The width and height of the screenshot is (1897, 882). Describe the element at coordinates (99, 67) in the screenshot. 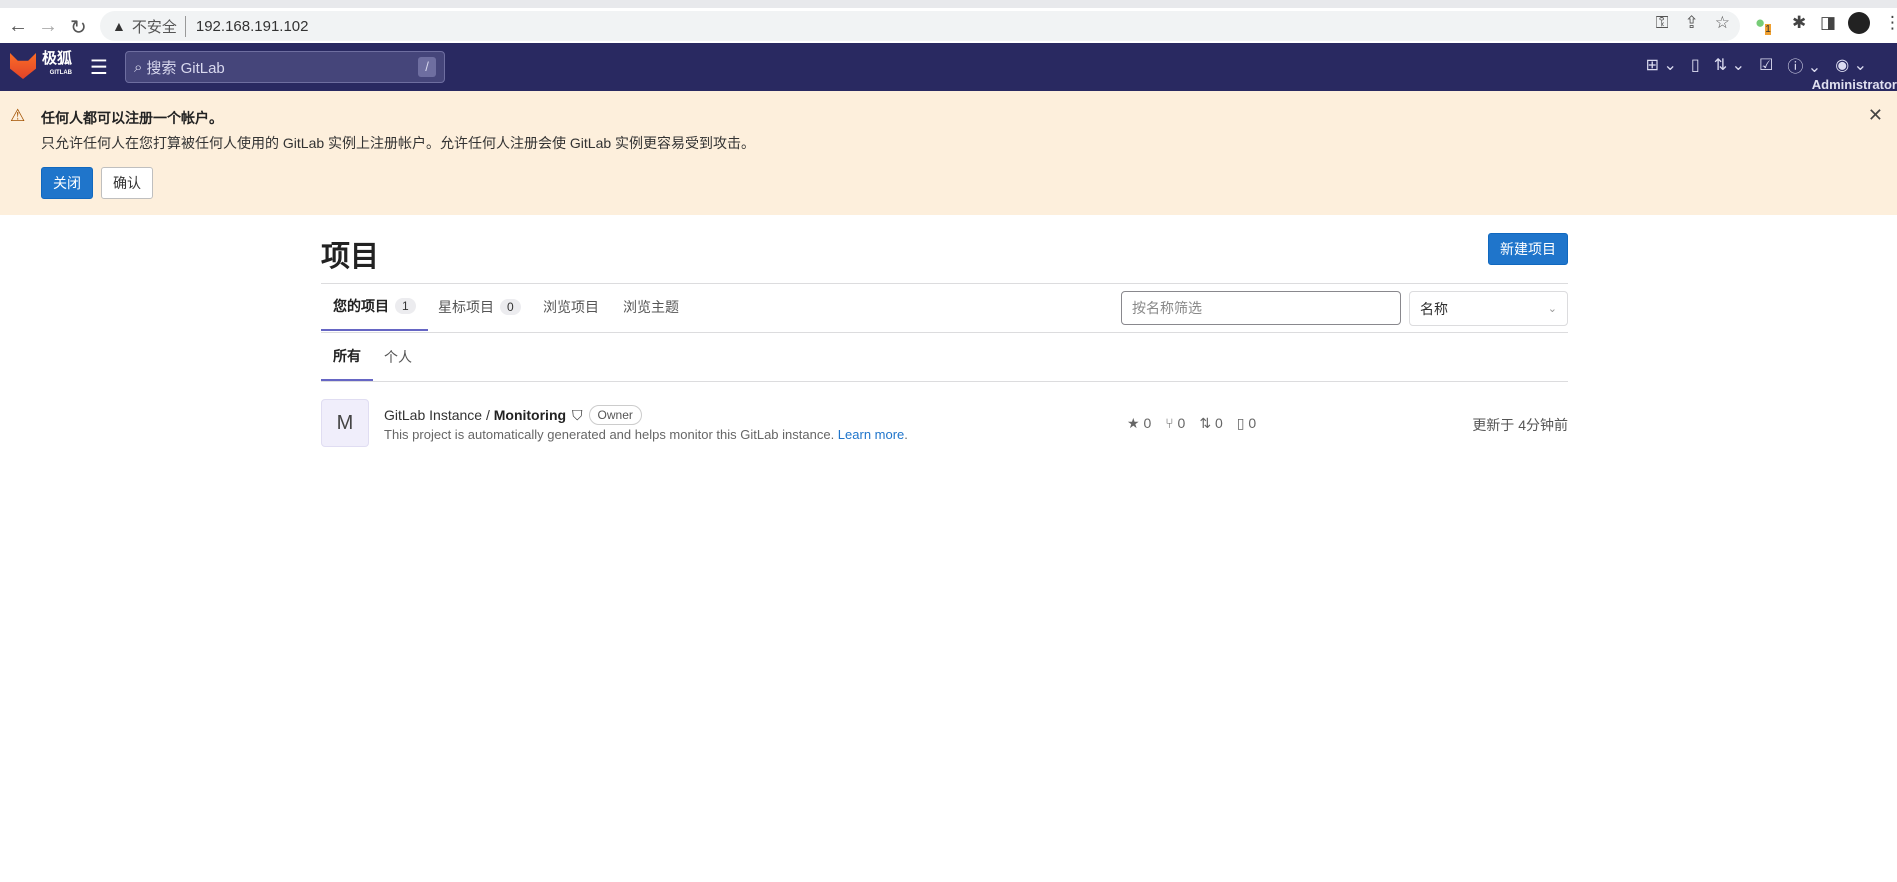

I see `hamburger-menu-icon: ☰` at that location.